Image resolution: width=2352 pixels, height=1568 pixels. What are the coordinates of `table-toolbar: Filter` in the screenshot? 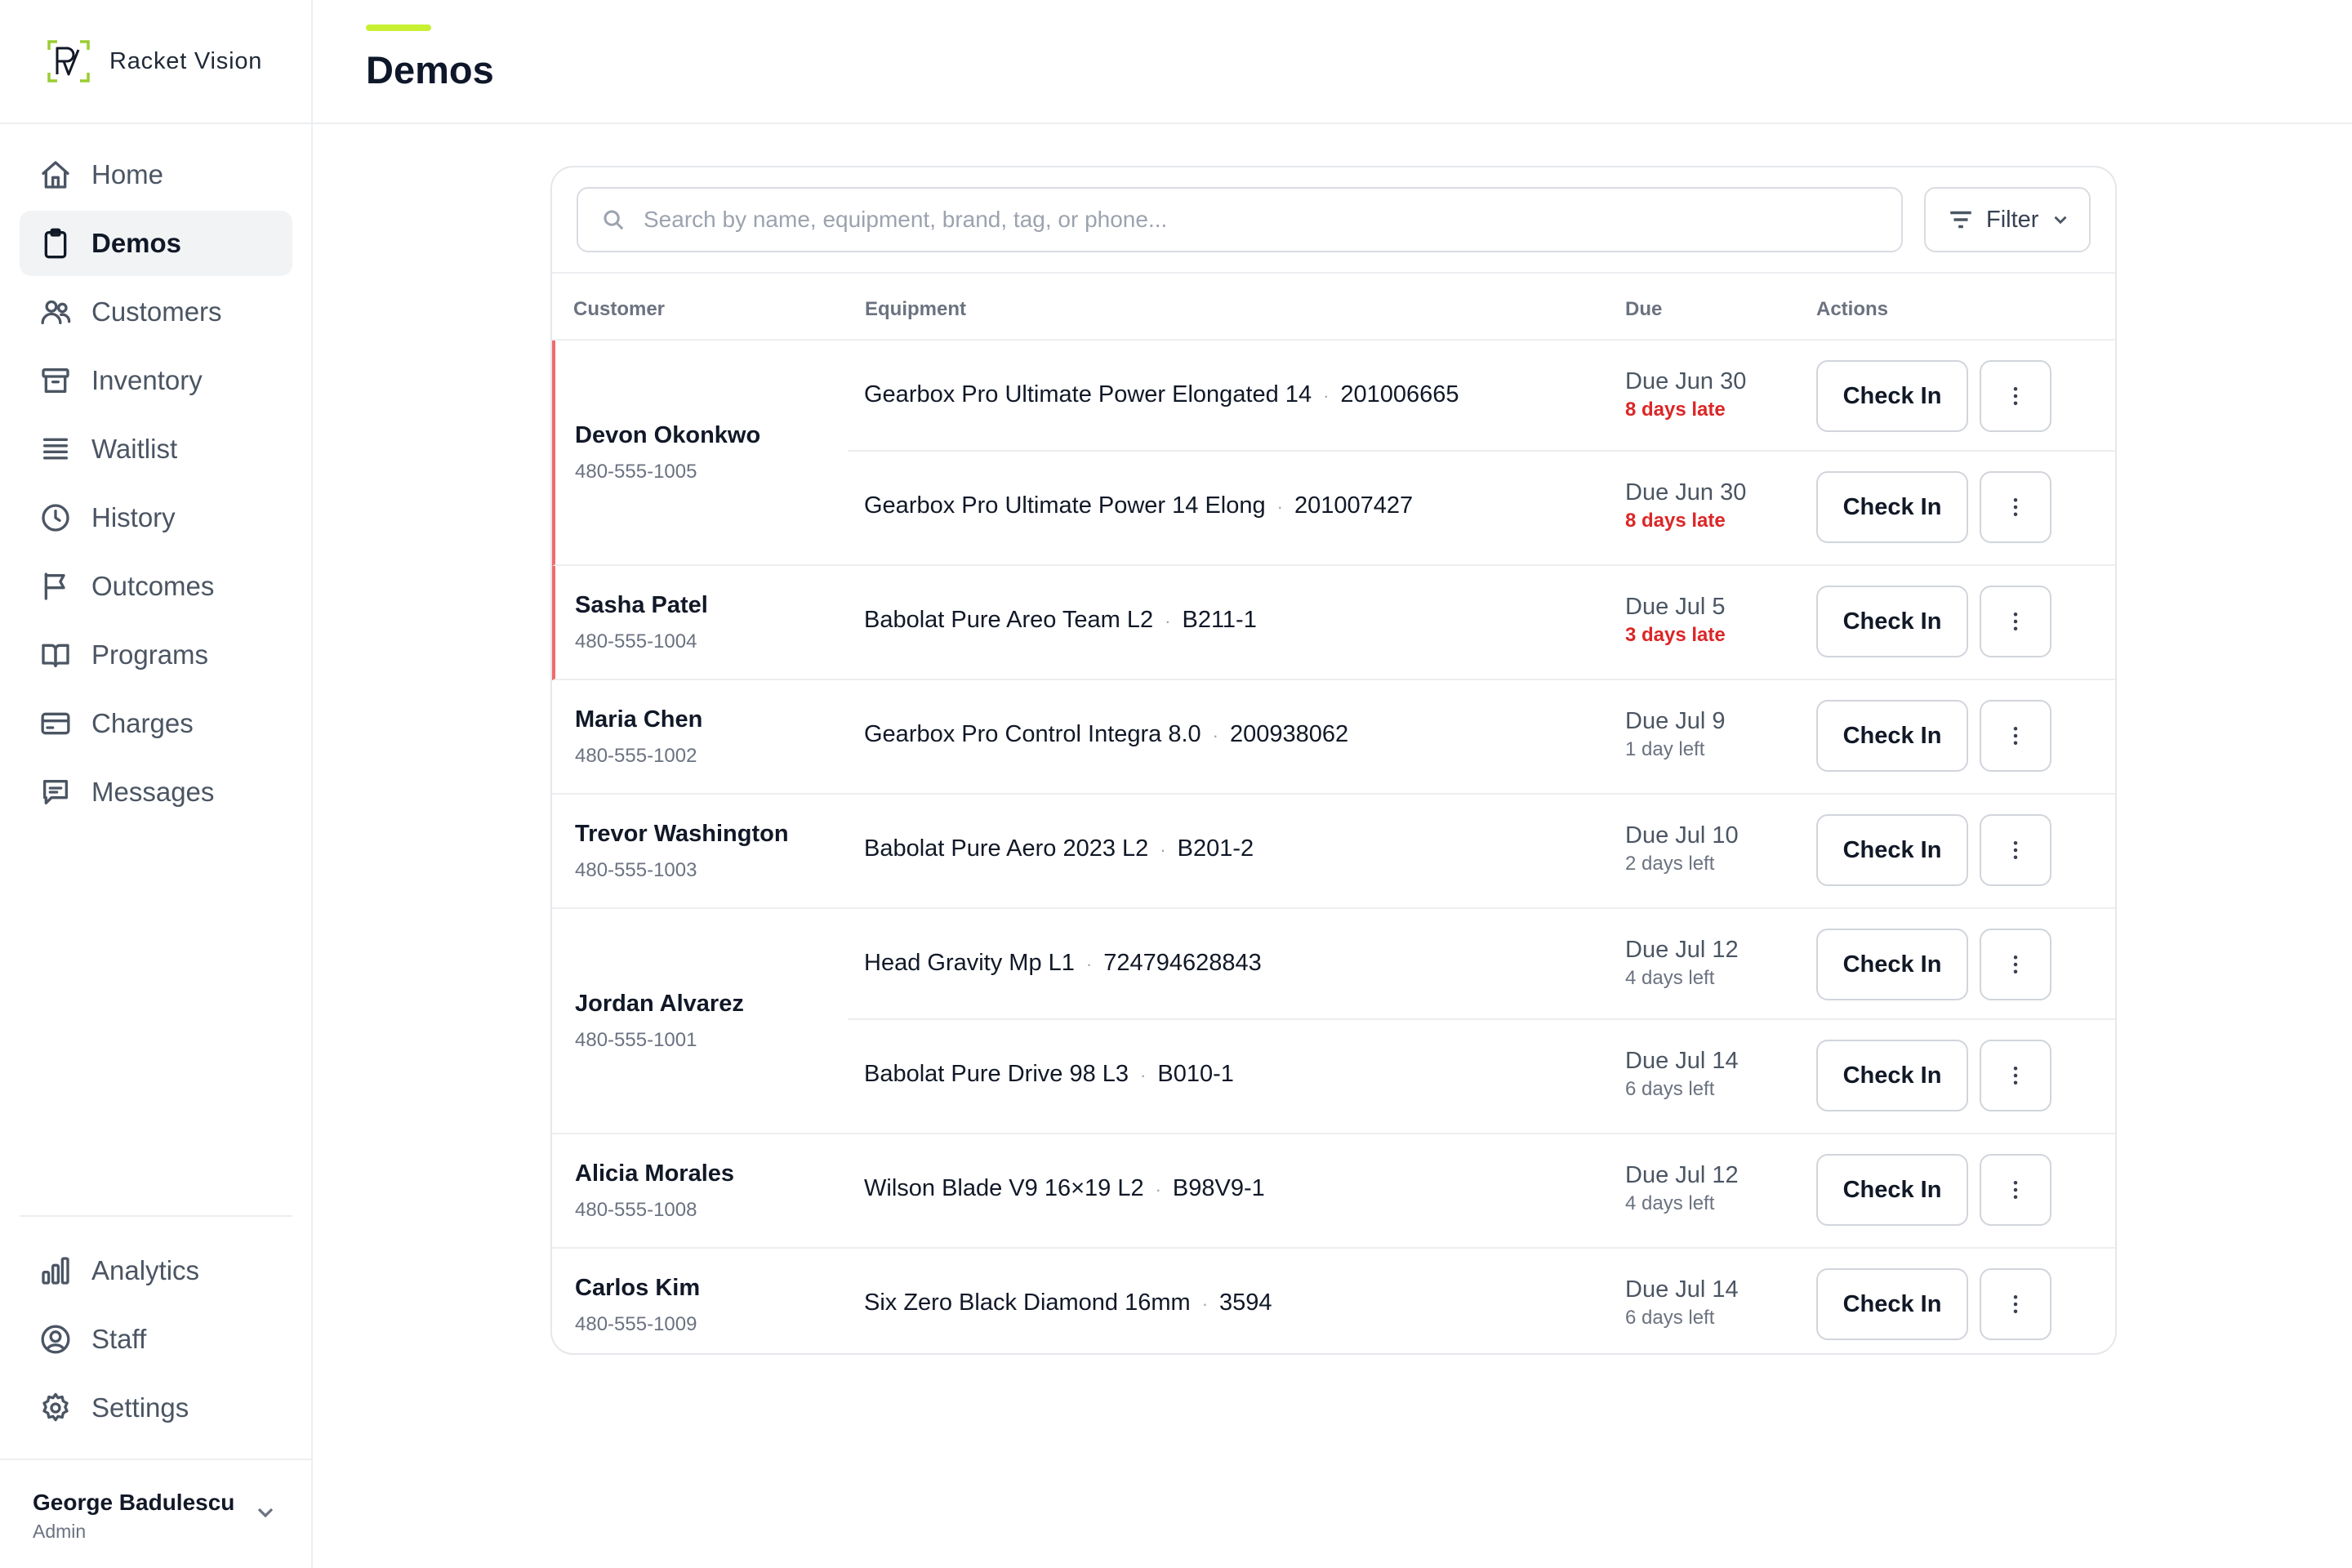 It's located at (1333, 220).